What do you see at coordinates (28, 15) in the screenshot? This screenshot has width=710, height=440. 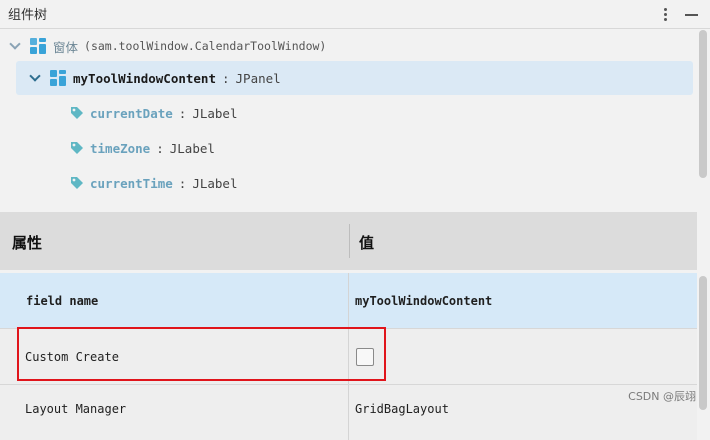 I see `panel-title: 组件树` at bounding box center [28, 15].